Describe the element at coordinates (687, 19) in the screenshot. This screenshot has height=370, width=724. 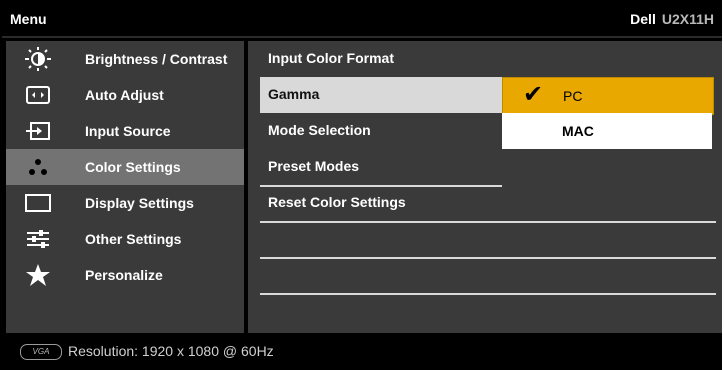
I see `model-name: U2X11H` at that location.